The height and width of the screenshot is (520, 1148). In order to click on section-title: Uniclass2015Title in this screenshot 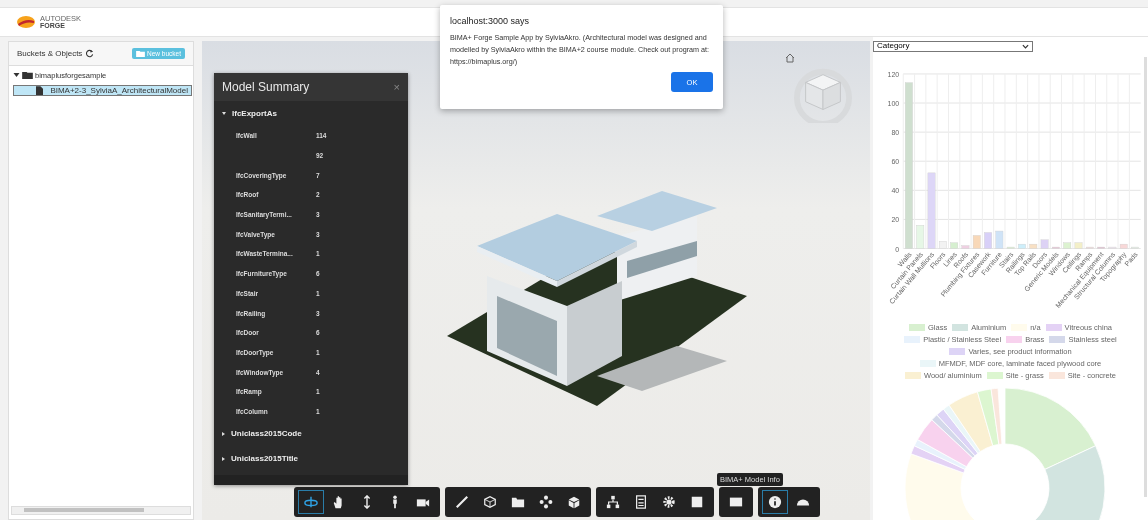, I will do `click(264, 459)`.